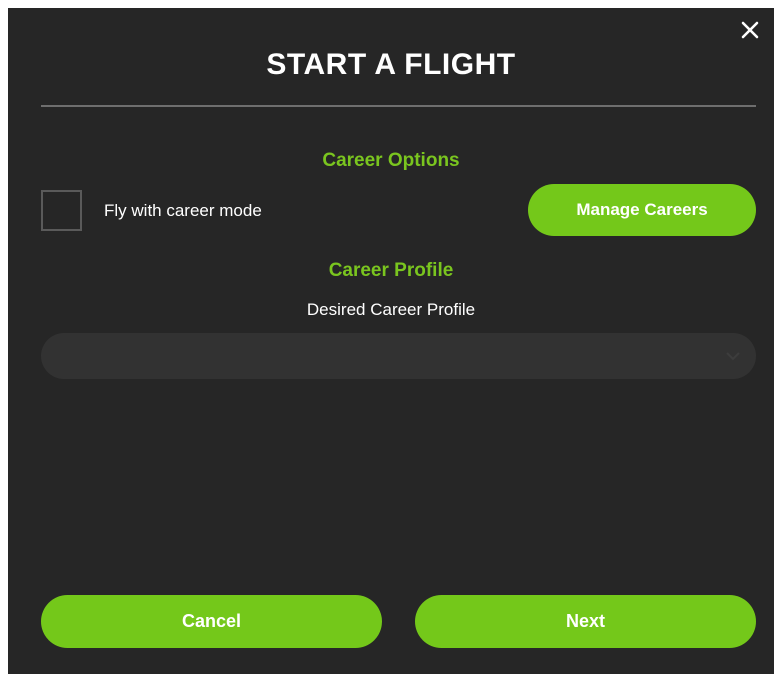 The height and width of the screenshot is (674, 774). What do you see at coordinates (585, 621) in the screenshot?
I see `next-button: Next` at bounding box center [585, 621].